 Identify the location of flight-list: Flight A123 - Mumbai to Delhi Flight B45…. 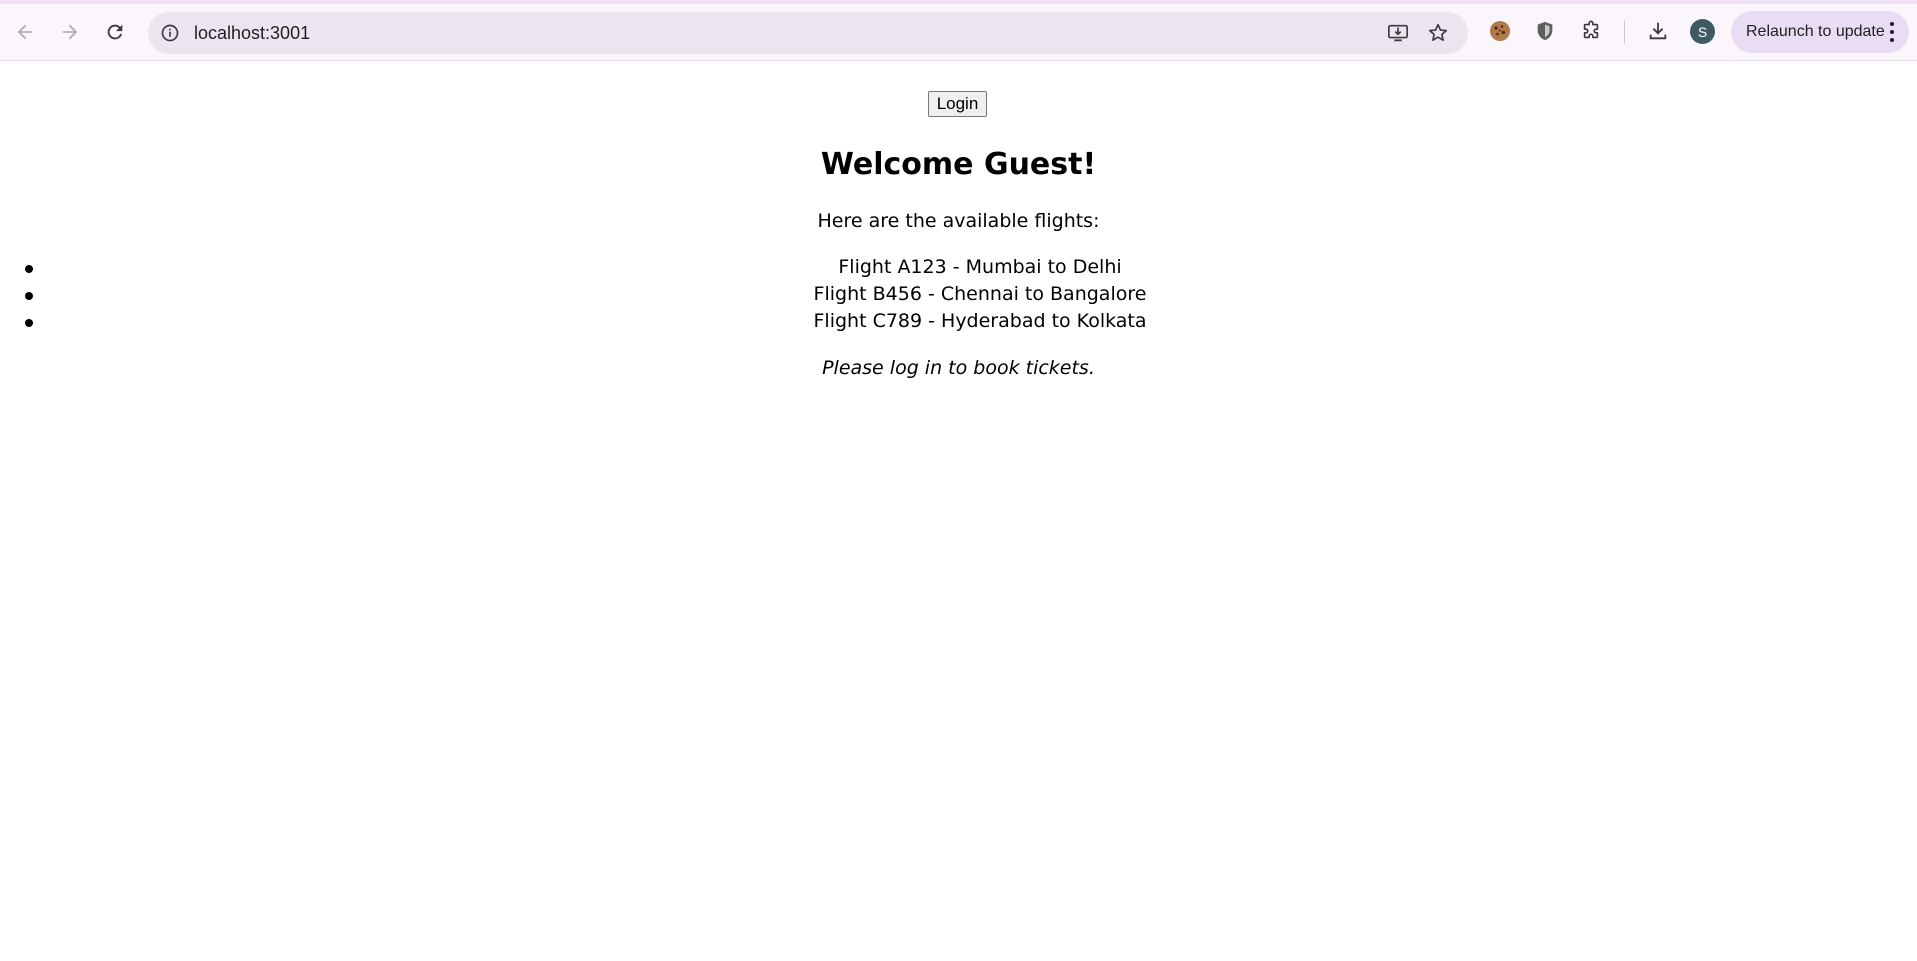
(958, 294).